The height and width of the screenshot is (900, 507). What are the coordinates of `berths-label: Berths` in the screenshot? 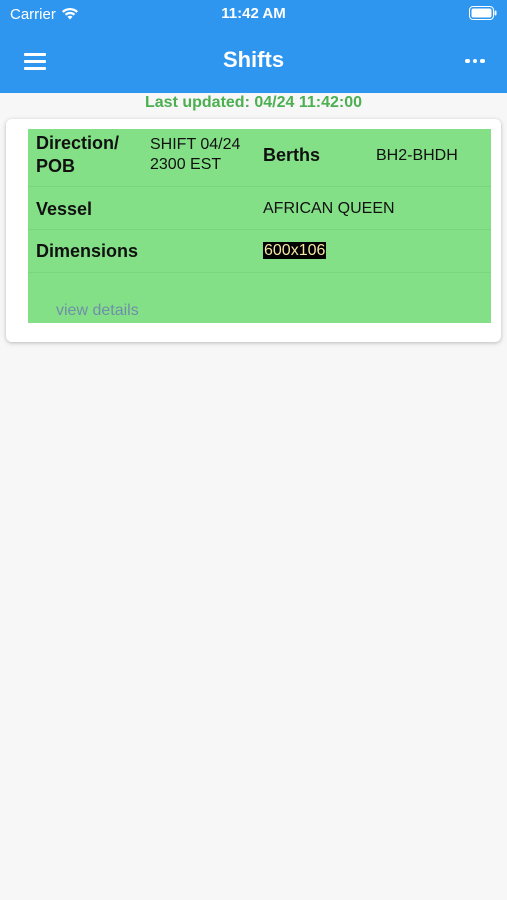 It's located at (292, 155).